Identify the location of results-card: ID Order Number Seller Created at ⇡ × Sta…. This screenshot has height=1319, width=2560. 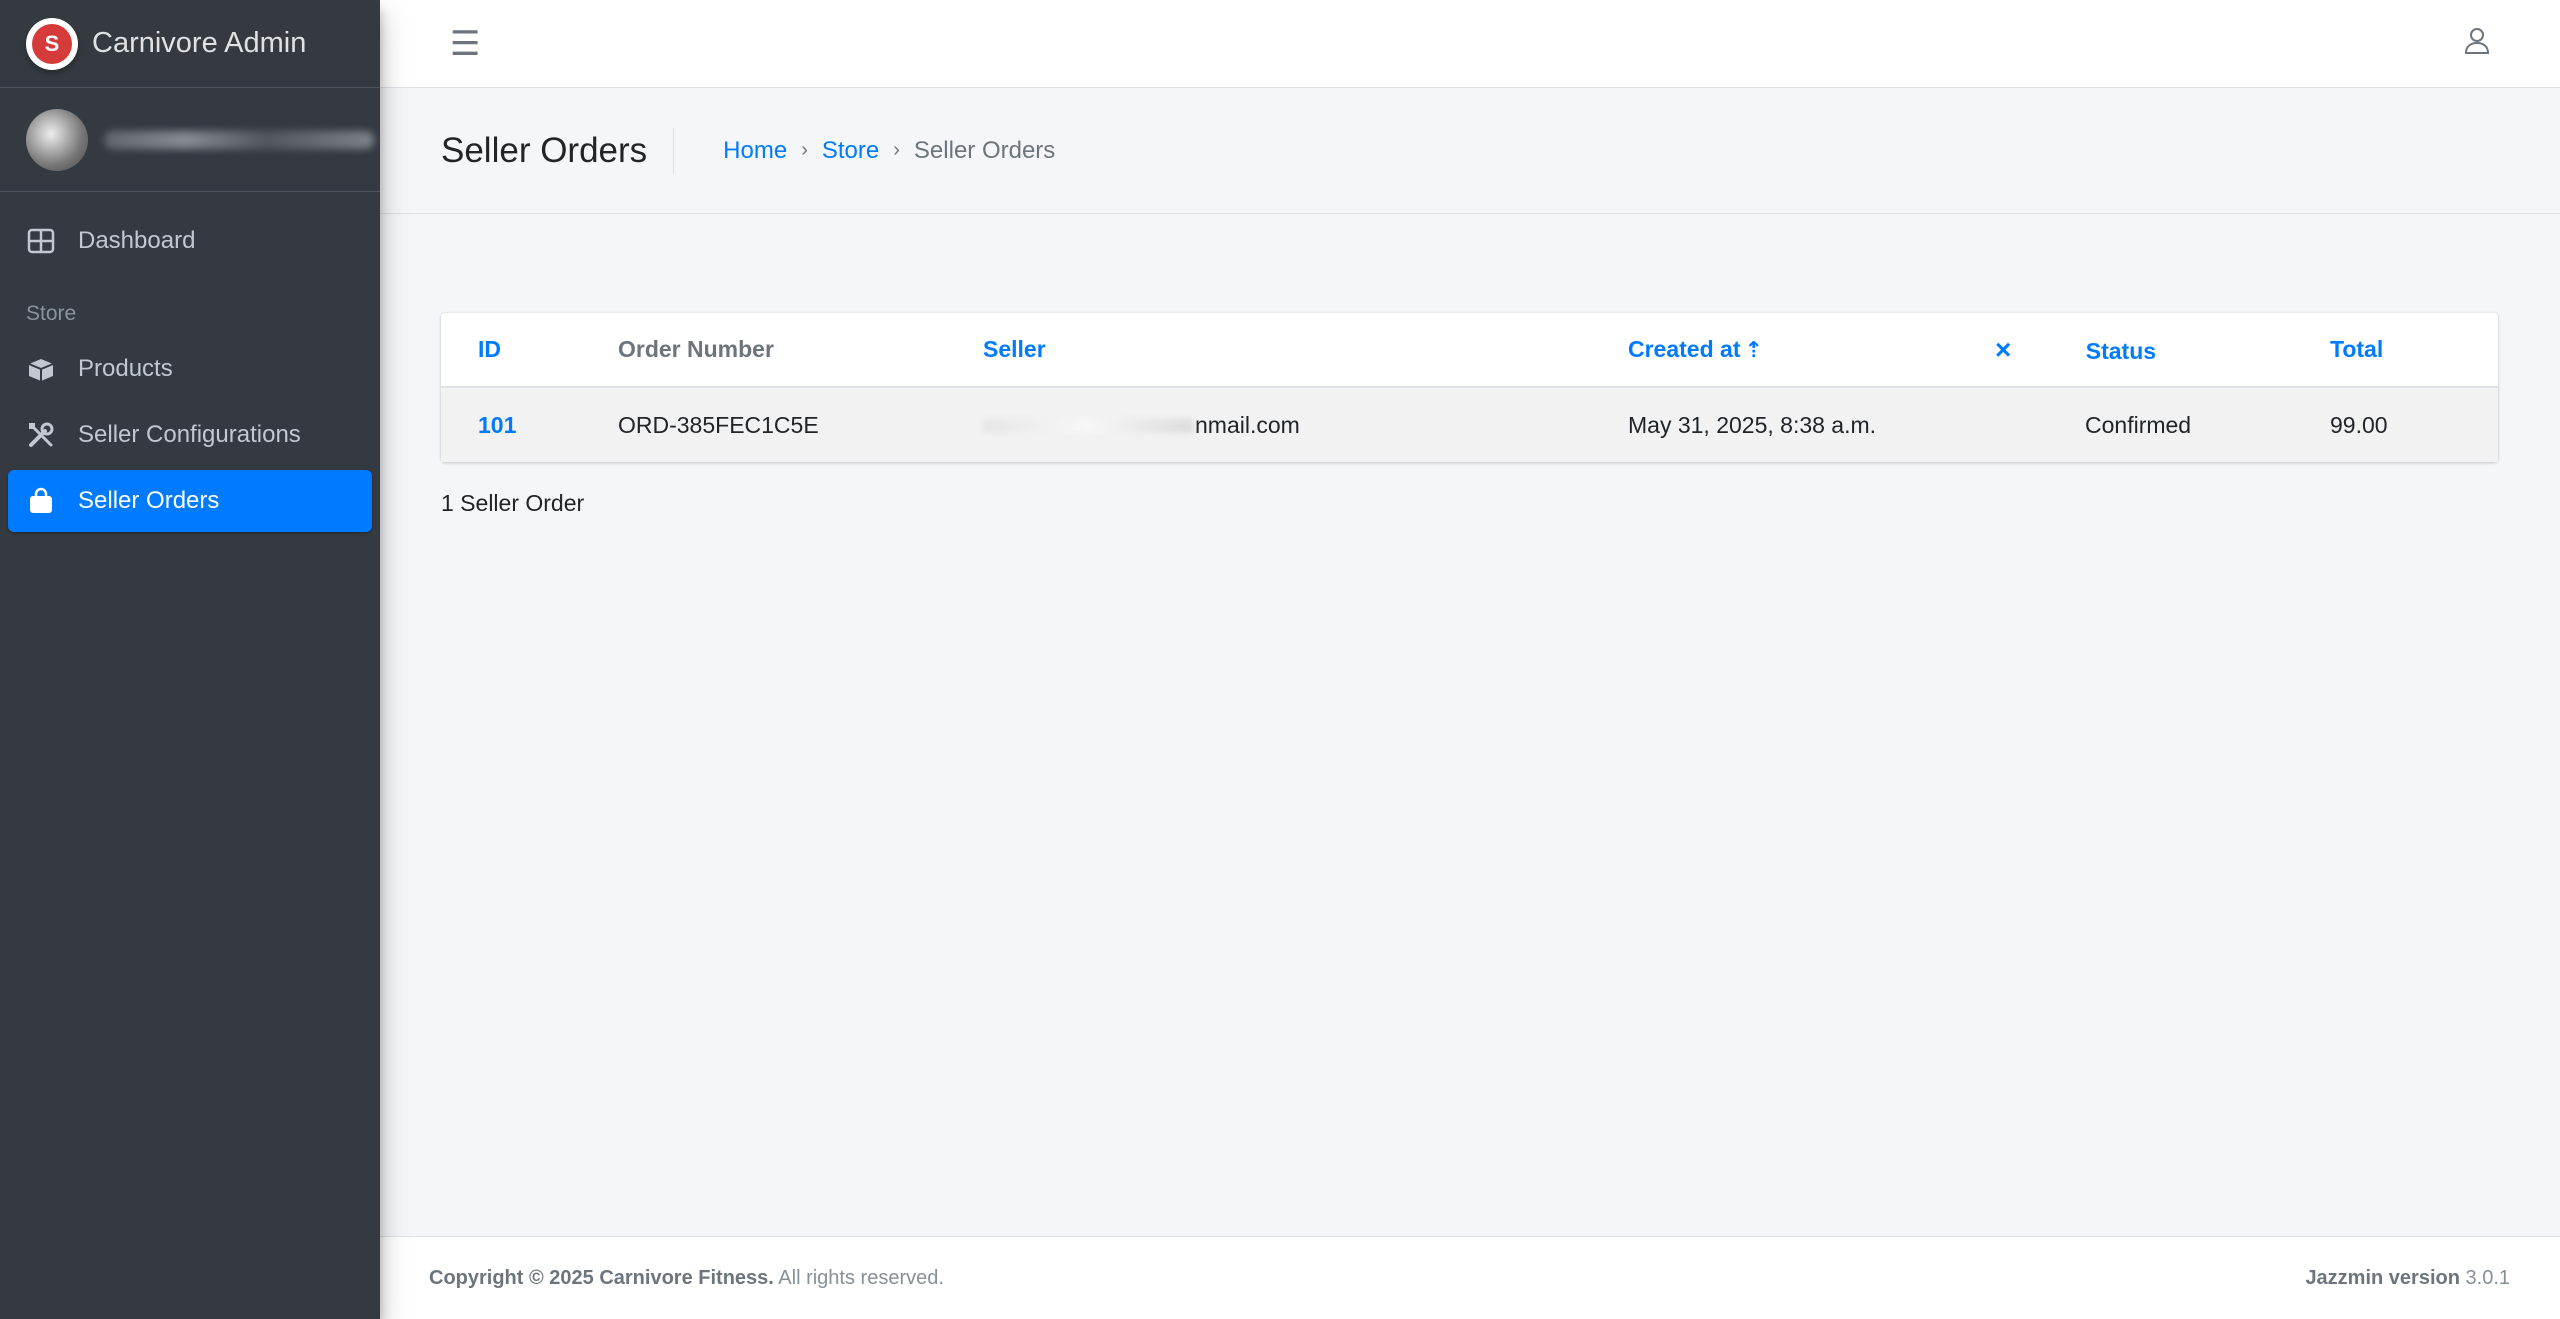
(1469, 387).